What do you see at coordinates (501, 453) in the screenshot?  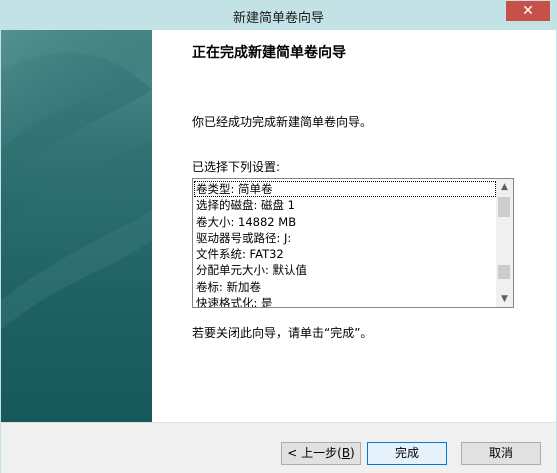 I see `cancel-button: 取消` at bounding box center [501, 453].